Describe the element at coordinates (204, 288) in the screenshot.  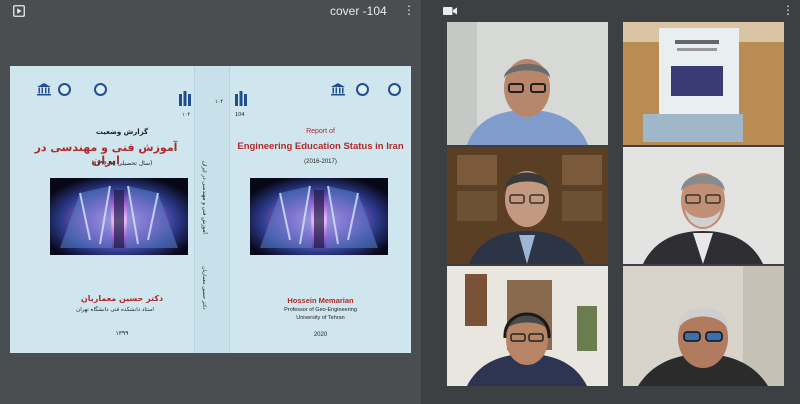
I see `spine-author: دکتر حسین معماریان` at that location.